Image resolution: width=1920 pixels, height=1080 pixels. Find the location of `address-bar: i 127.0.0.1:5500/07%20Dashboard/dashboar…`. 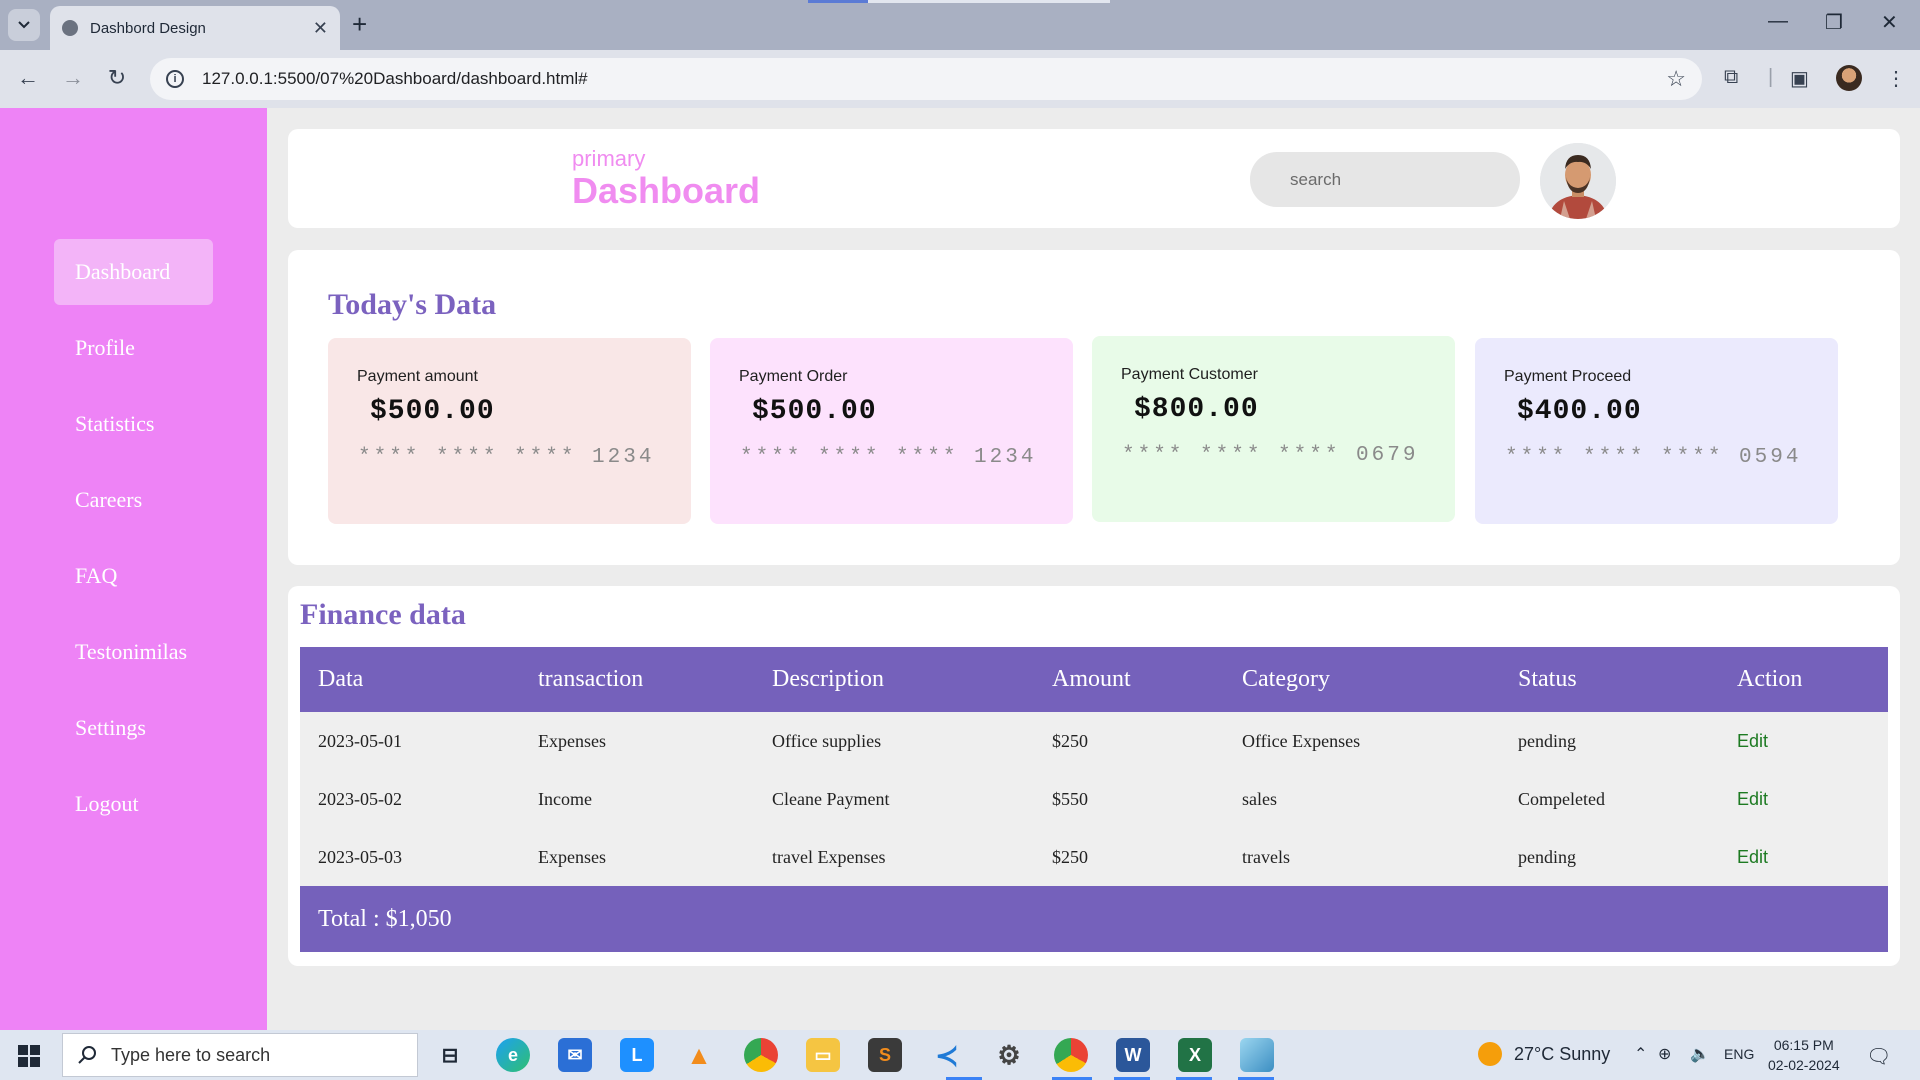

address-bar: i 127.0.0.1:5500/07%20Dashboard/dashboar… is located at coordinates (926, 79).